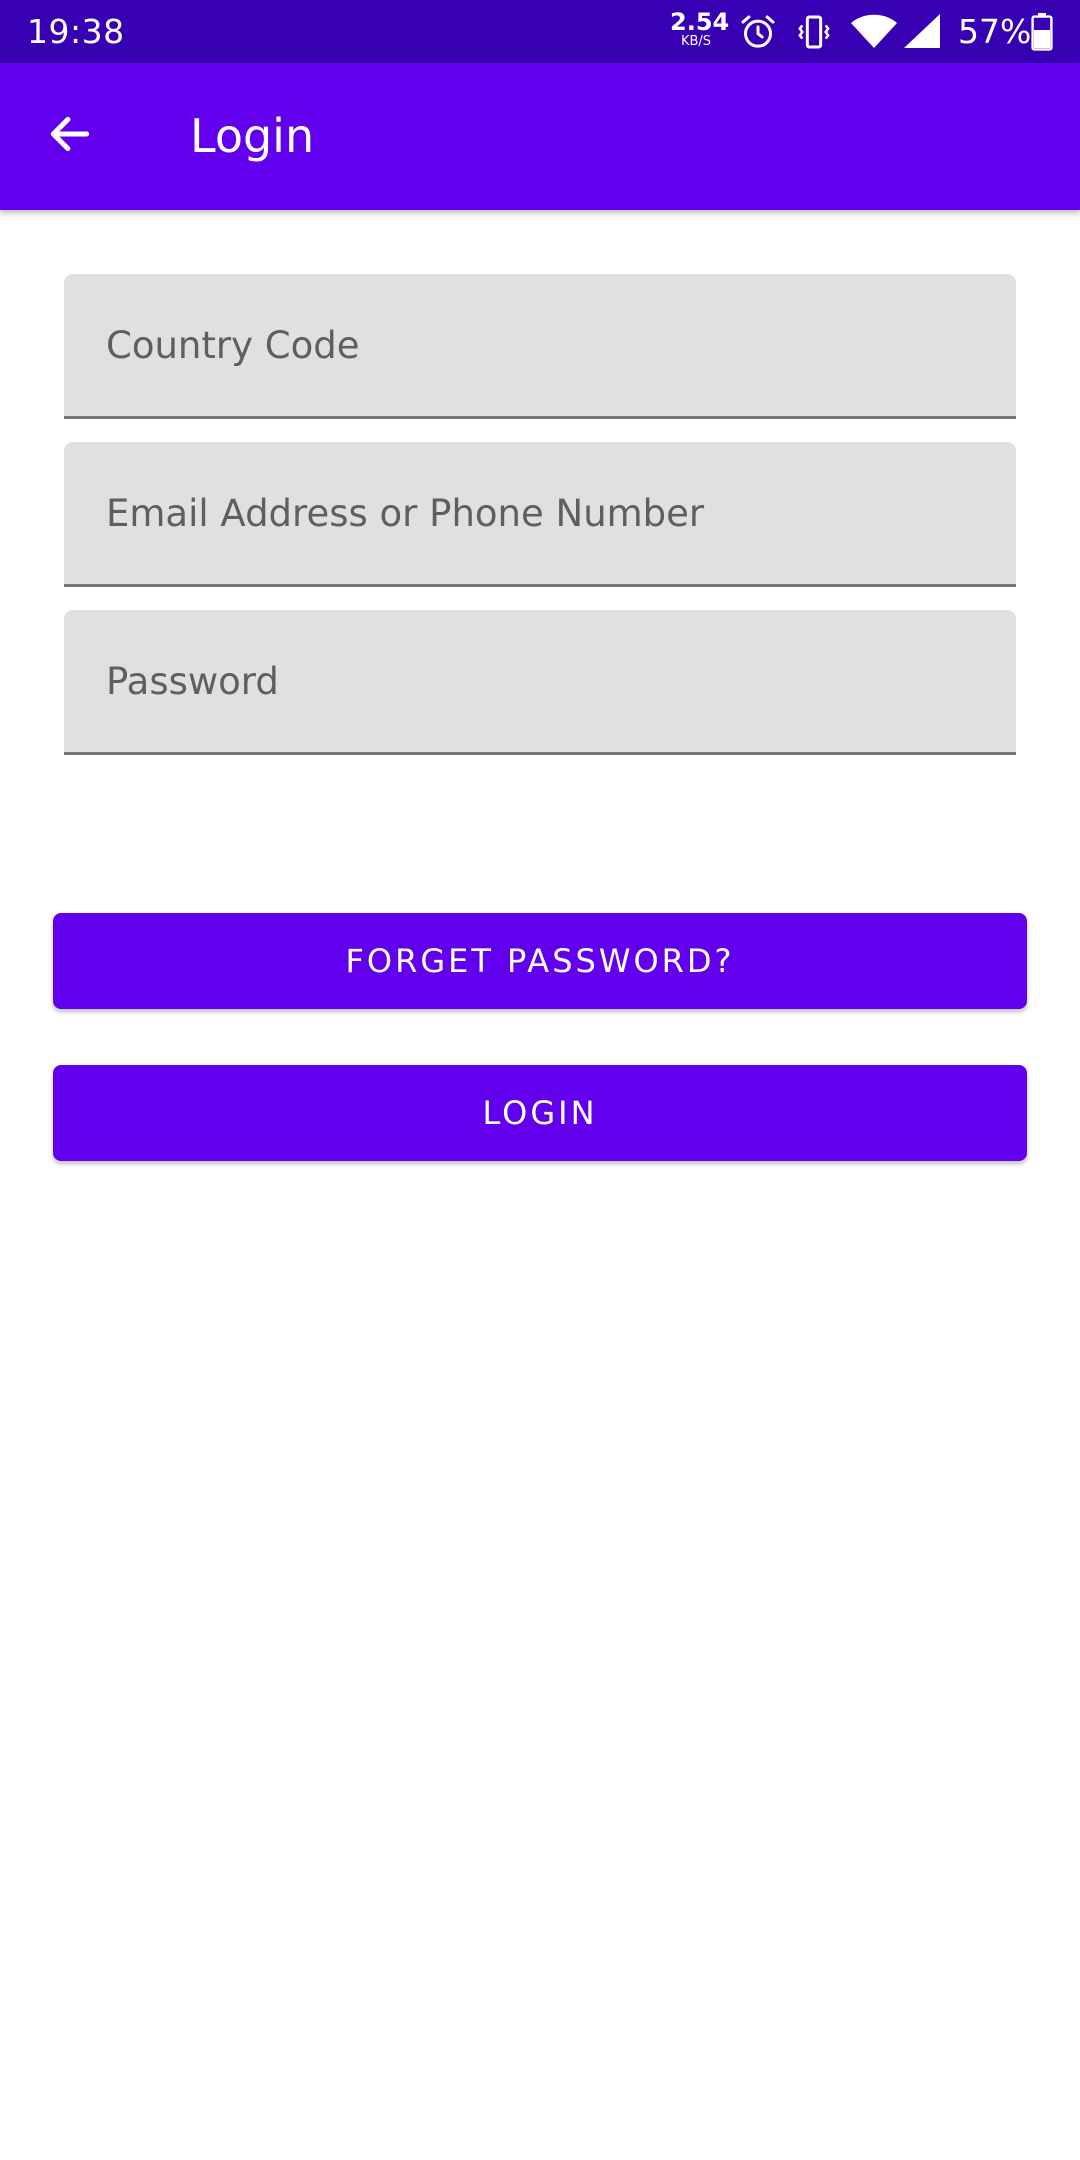  I want to click on network-speed-unit: KB/S, so click(696, 41).